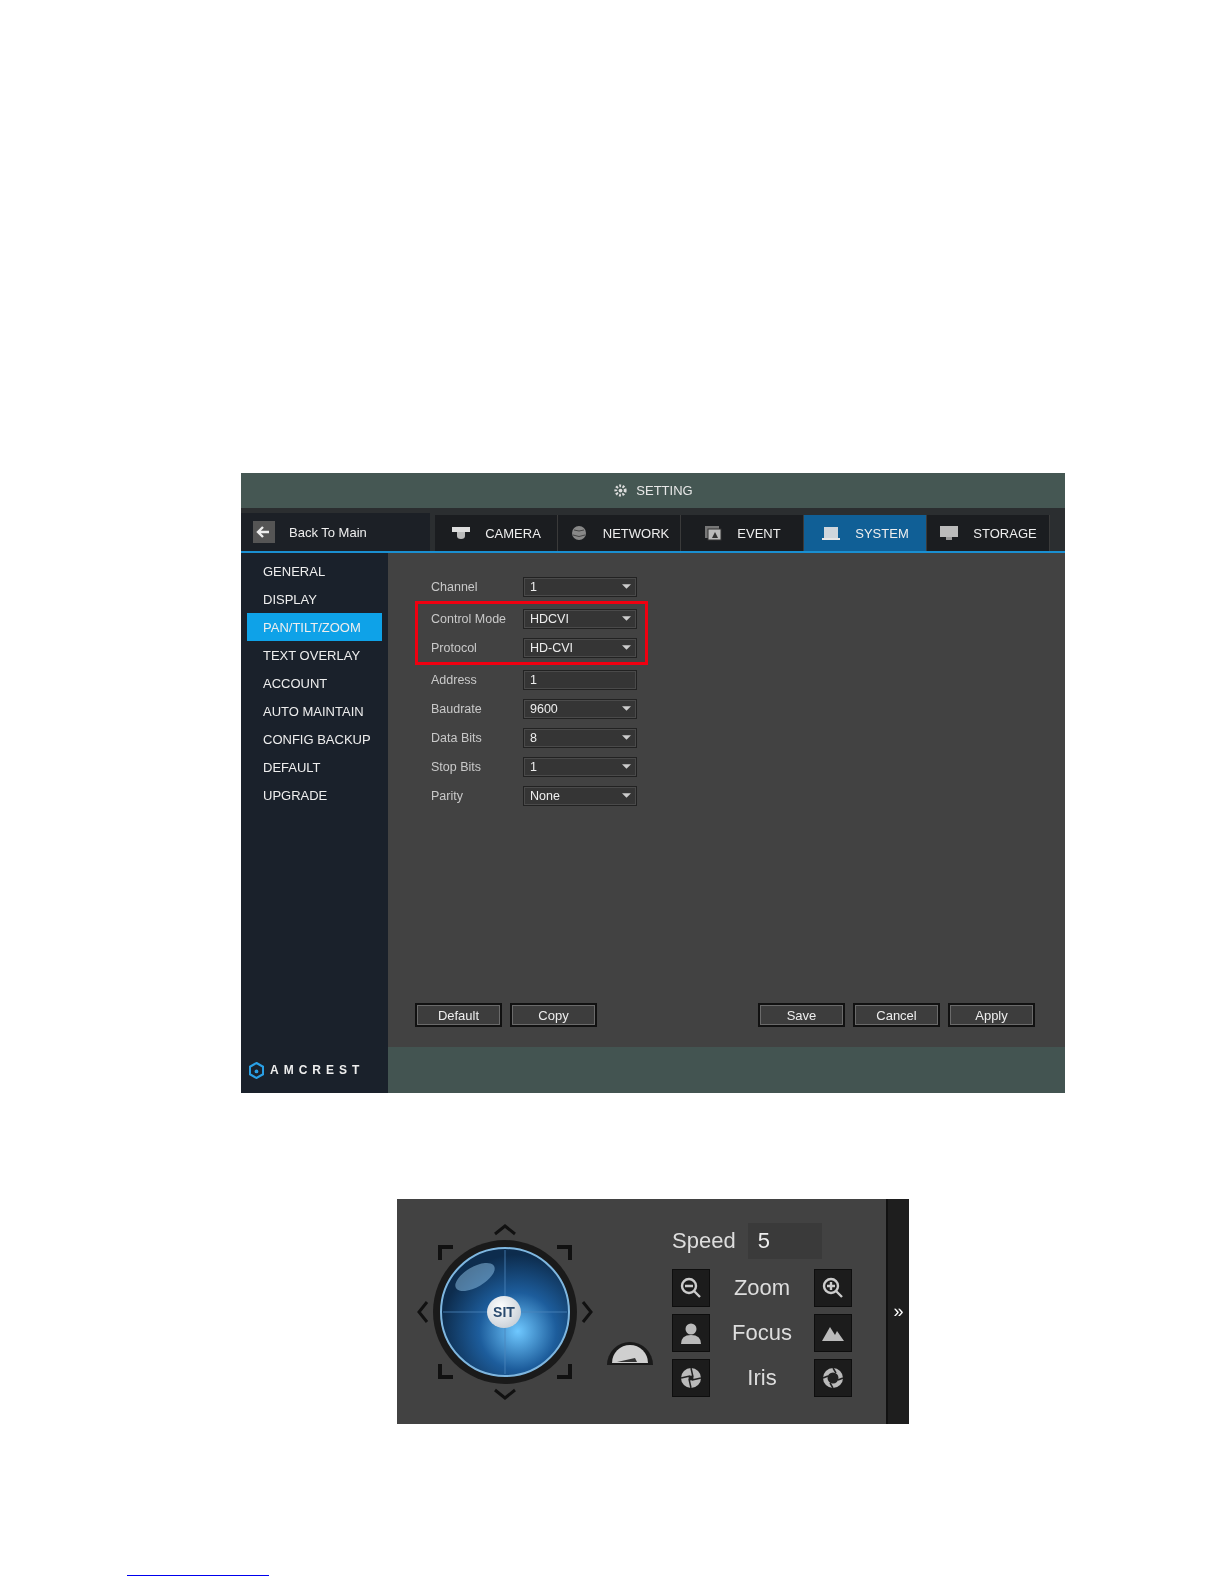 This screenshot has height=1585, width=1225. I want to click on field-label: Parity, so click(447, 795).